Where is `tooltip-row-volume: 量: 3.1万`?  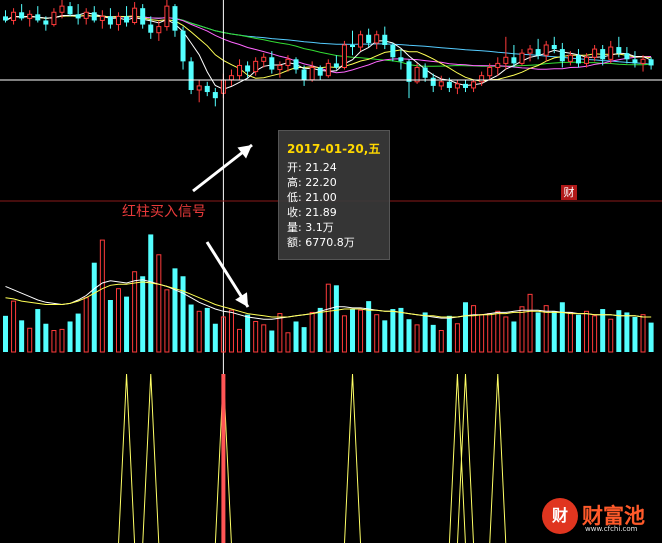 tooltip-row-volume: 量: 3.1万 is located at coordinates (310, 227).